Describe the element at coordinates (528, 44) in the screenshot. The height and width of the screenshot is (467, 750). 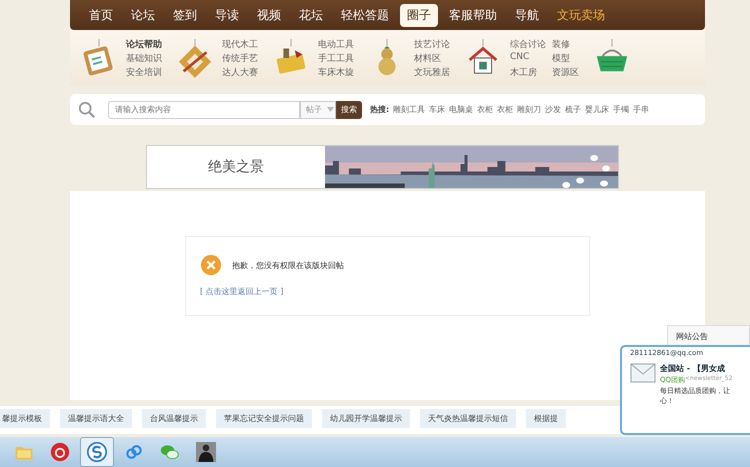
I see `category-link: 综合讨论` at that location.